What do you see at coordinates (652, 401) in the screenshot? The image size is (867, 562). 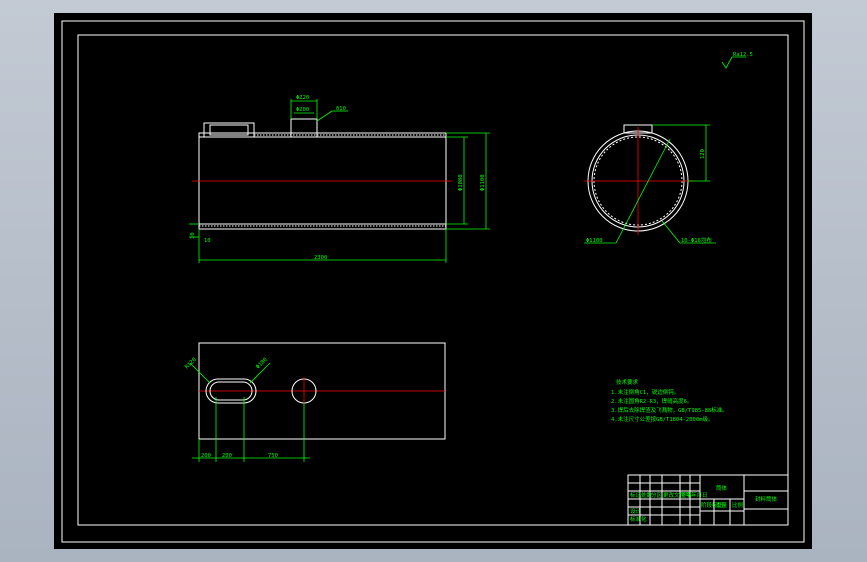 I see `note-line-2: 2.未注圆角R2-R3，焊缝高度6。` at bounding box center [652, 401].